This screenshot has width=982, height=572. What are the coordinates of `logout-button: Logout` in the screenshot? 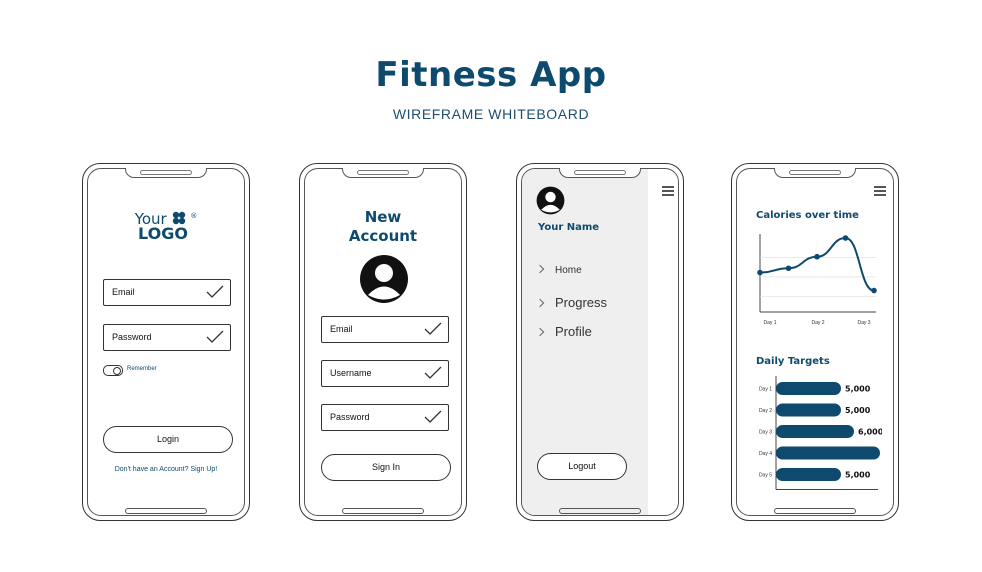 It's located at (582, 466).